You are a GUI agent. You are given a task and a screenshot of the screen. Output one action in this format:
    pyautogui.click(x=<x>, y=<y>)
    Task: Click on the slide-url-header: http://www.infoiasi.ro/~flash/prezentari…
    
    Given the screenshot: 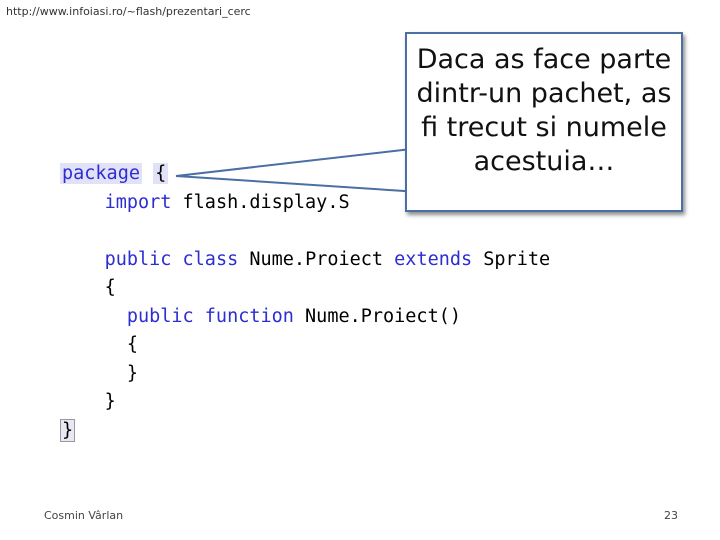 What is the action you would take?
    pyautogui.click(x=128, y=11)
    